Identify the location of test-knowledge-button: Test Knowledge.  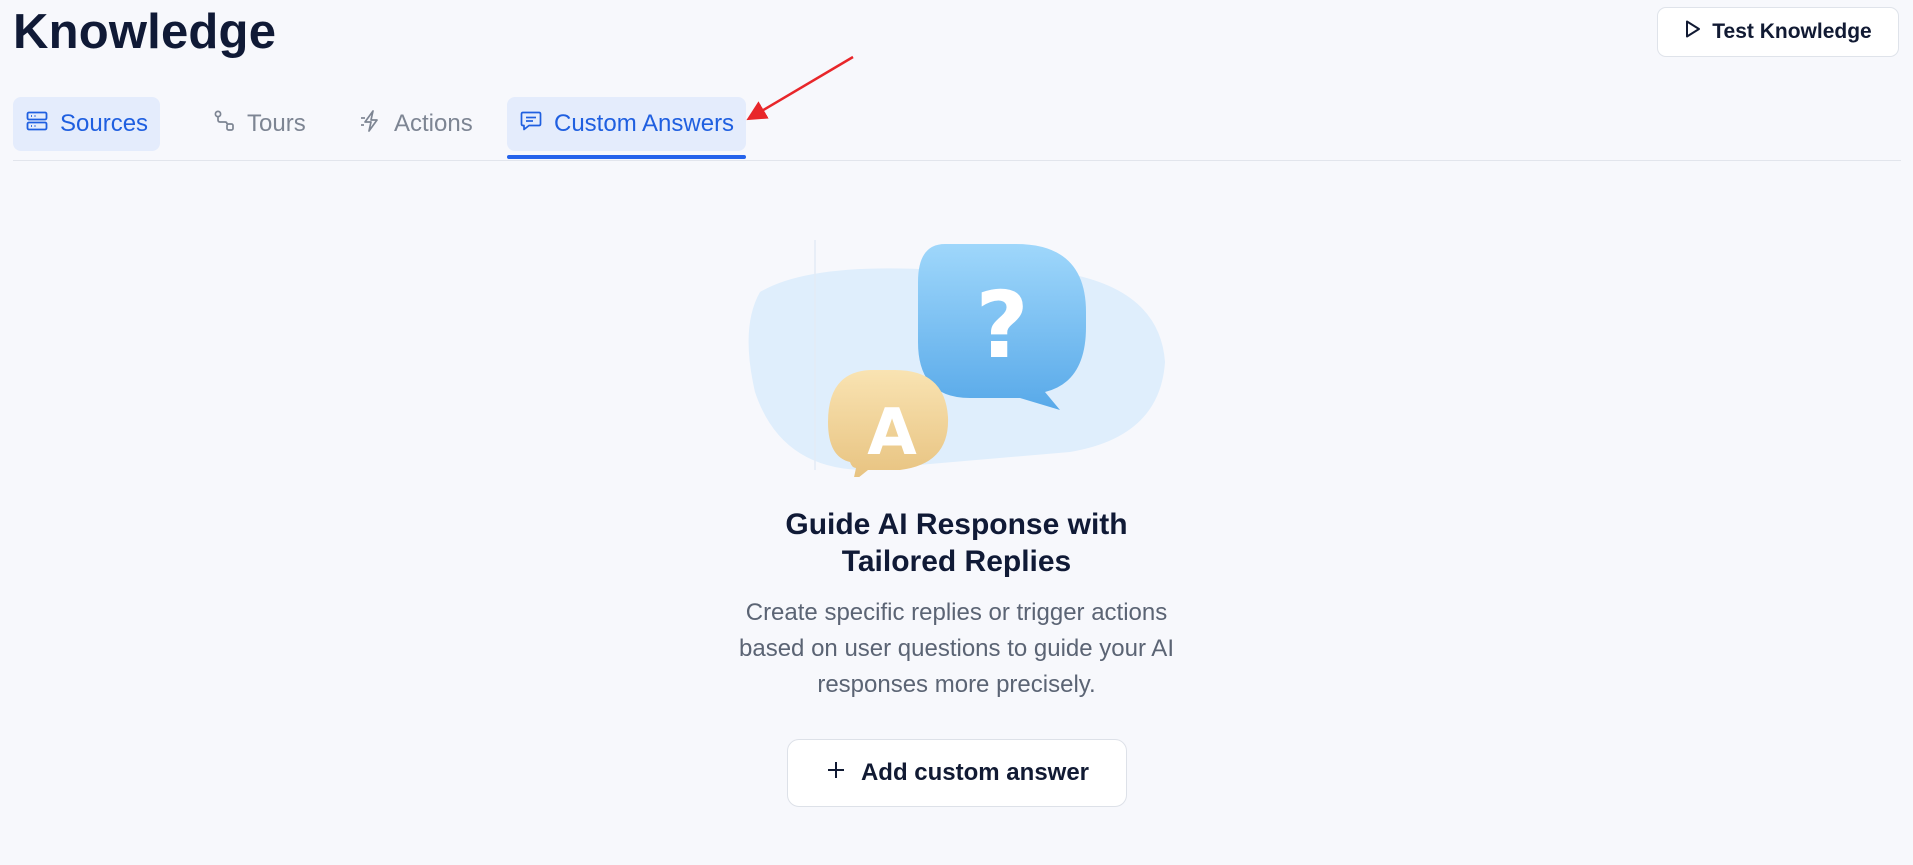
(1778, 32).